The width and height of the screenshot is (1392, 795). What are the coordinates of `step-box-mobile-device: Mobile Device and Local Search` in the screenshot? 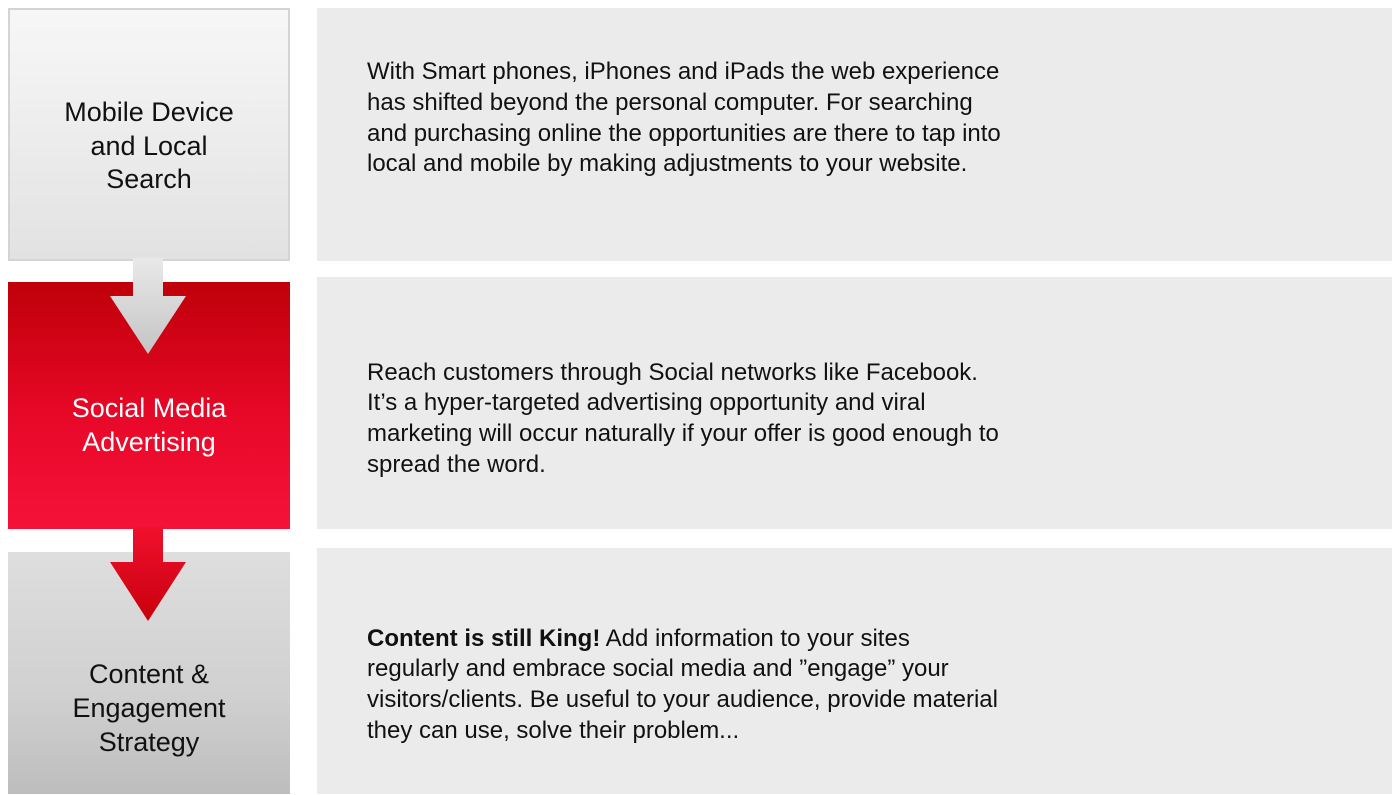 It's located at (149, 134).